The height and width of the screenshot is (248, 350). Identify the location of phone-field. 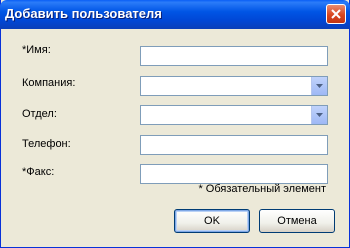
(234, 145).